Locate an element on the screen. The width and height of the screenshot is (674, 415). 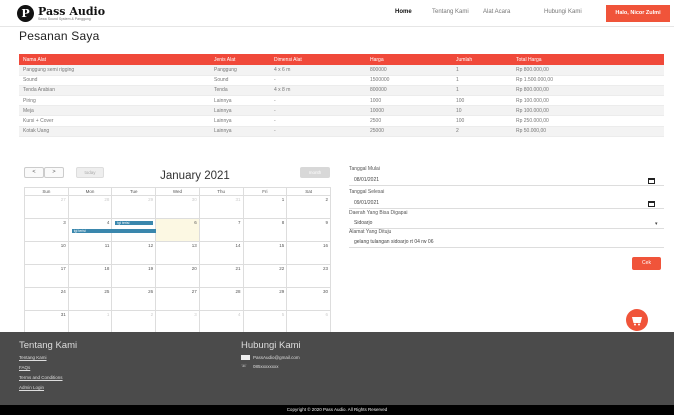
mail-icon is located at coordinates (245, 357).